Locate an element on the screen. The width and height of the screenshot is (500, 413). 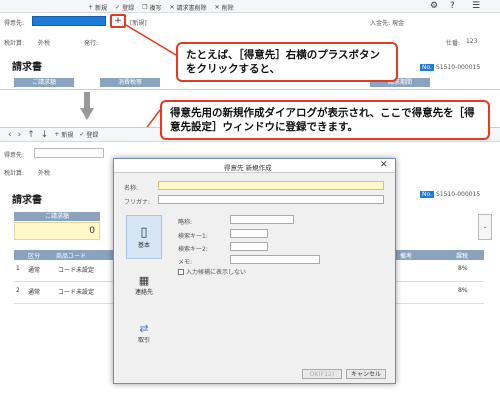
amount-value: 0 is located at coordinates (57, 231).